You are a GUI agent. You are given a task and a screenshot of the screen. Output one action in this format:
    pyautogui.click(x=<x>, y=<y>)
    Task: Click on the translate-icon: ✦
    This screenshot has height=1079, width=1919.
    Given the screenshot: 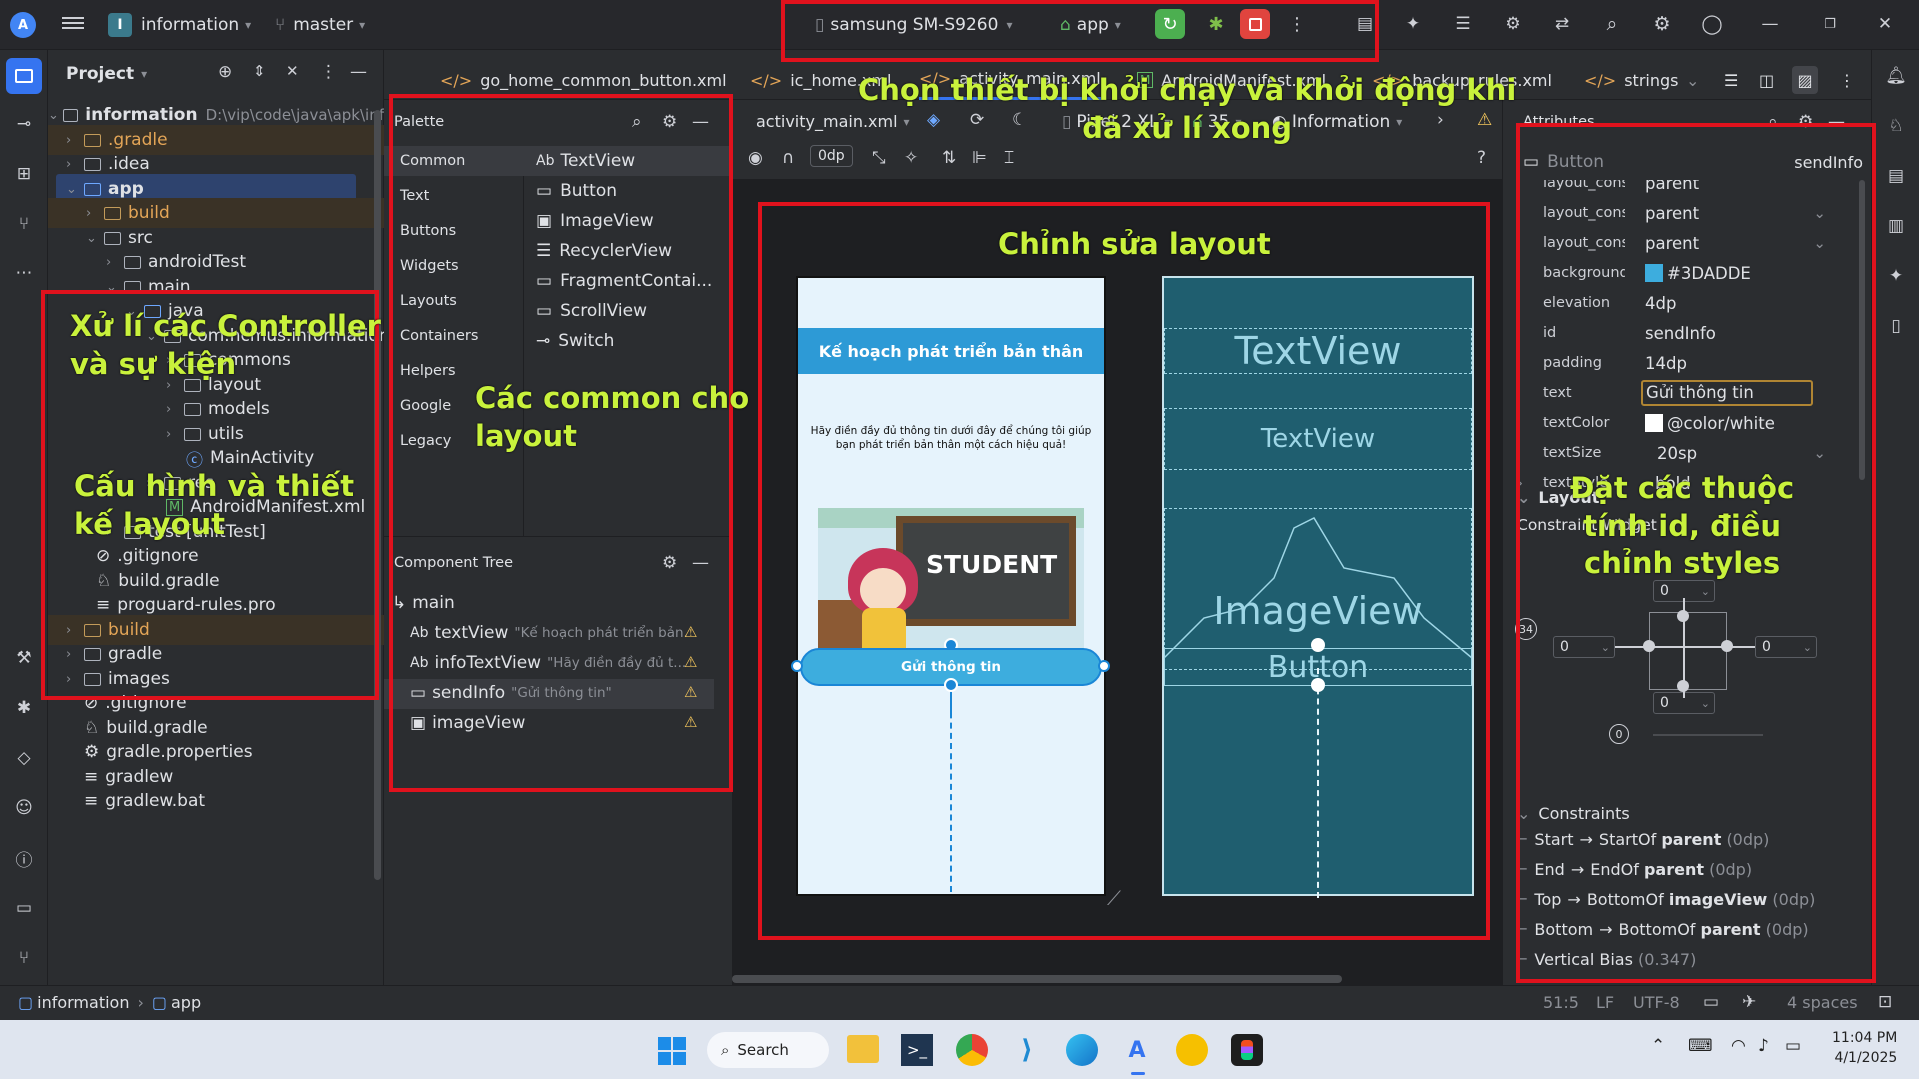 What is the action you would take?
    pyautogui.click(x=1413, y=24)
    